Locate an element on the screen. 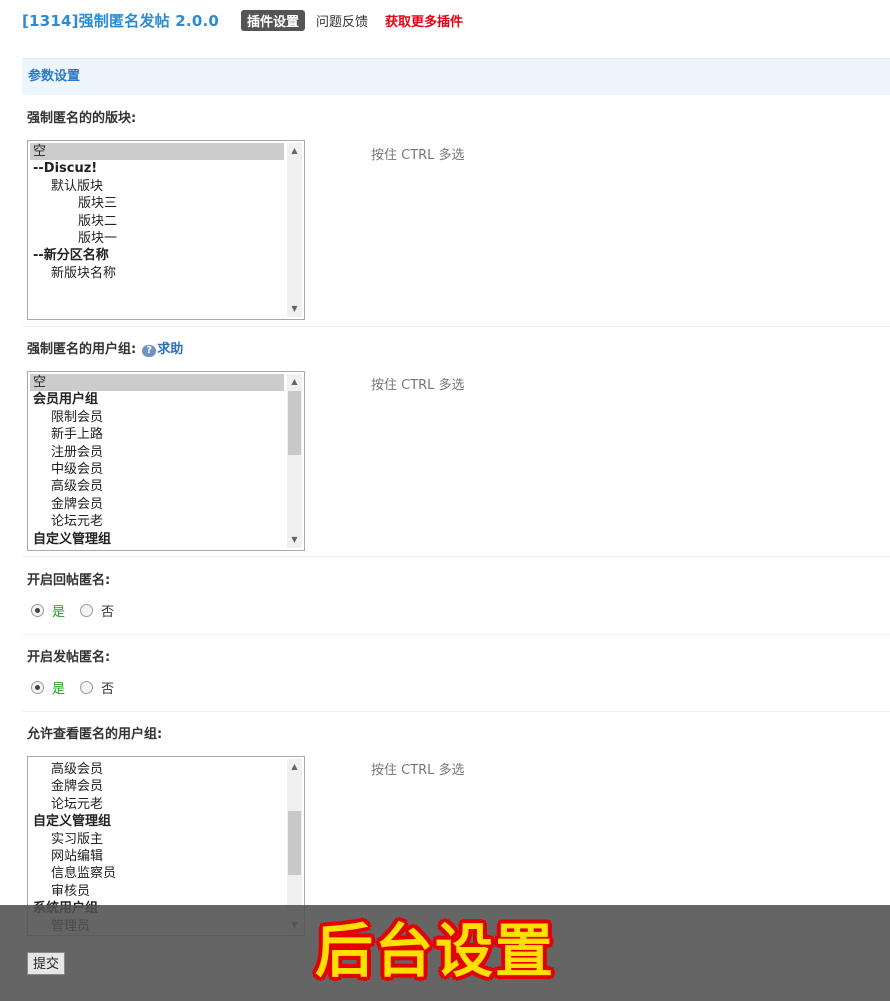 This screenshot has height=1001, width=890. forums-hint: 按住 CTRL 多选 is located at coordinates (418, 155).